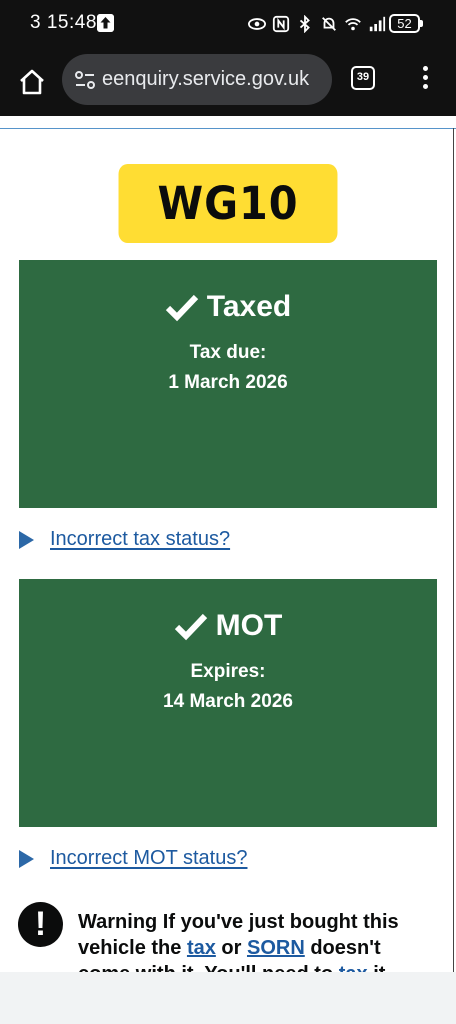  I want to click on status-icons, so click(317, 24).